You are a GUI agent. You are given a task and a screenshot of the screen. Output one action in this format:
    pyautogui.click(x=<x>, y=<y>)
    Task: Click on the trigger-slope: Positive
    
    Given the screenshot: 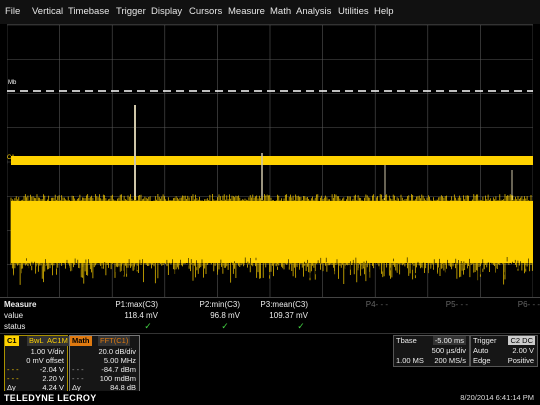 What is the action you would take?
    pyautogui.click(x=520, y=360)
    